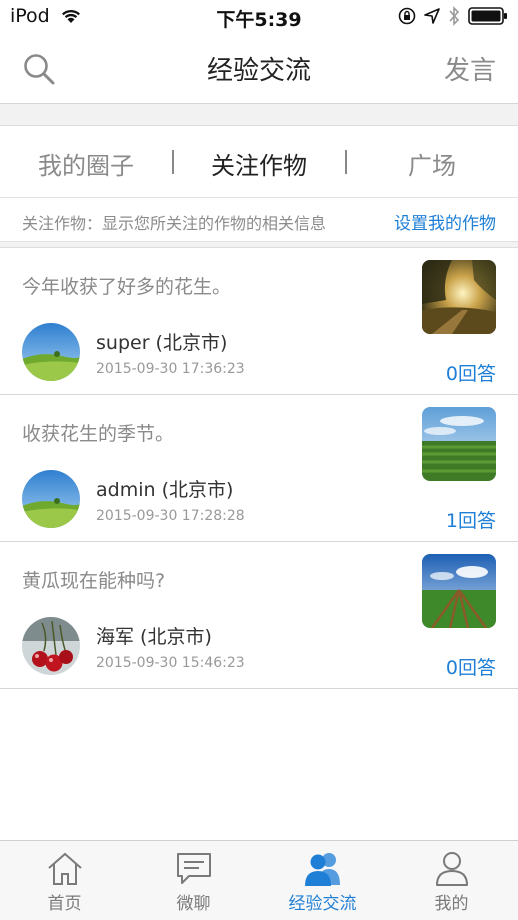  Describe the element at coordinates (65, 869) in the screenshot. I see `home-icon` at that location.